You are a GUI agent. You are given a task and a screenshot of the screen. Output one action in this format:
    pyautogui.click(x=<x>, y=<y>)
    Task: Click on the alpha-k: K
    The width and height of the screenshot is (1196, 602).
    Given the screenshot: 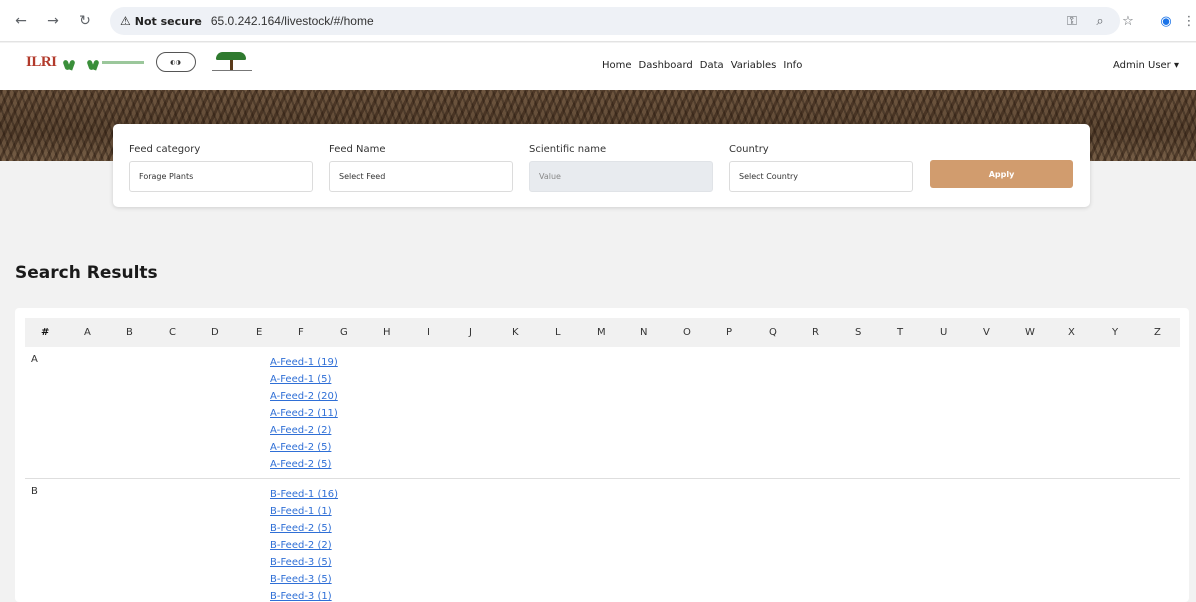 What is the action you would take?
    pyautogui.click(x=515, y=332)
    